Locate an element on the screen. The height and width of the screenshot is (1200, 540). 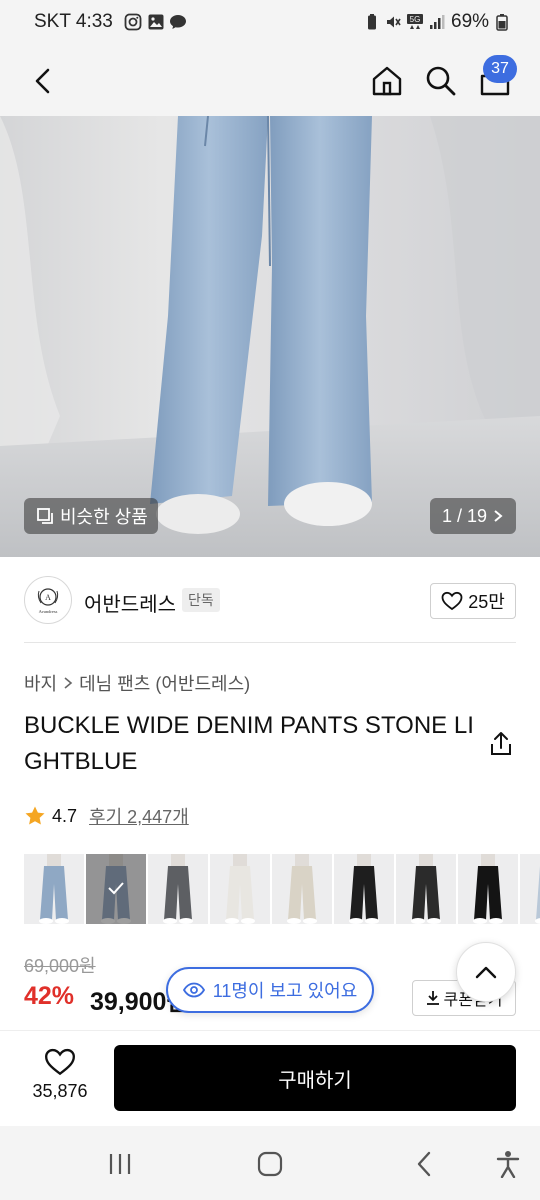
back-nav-icon is located at coordinates (424, 1164).